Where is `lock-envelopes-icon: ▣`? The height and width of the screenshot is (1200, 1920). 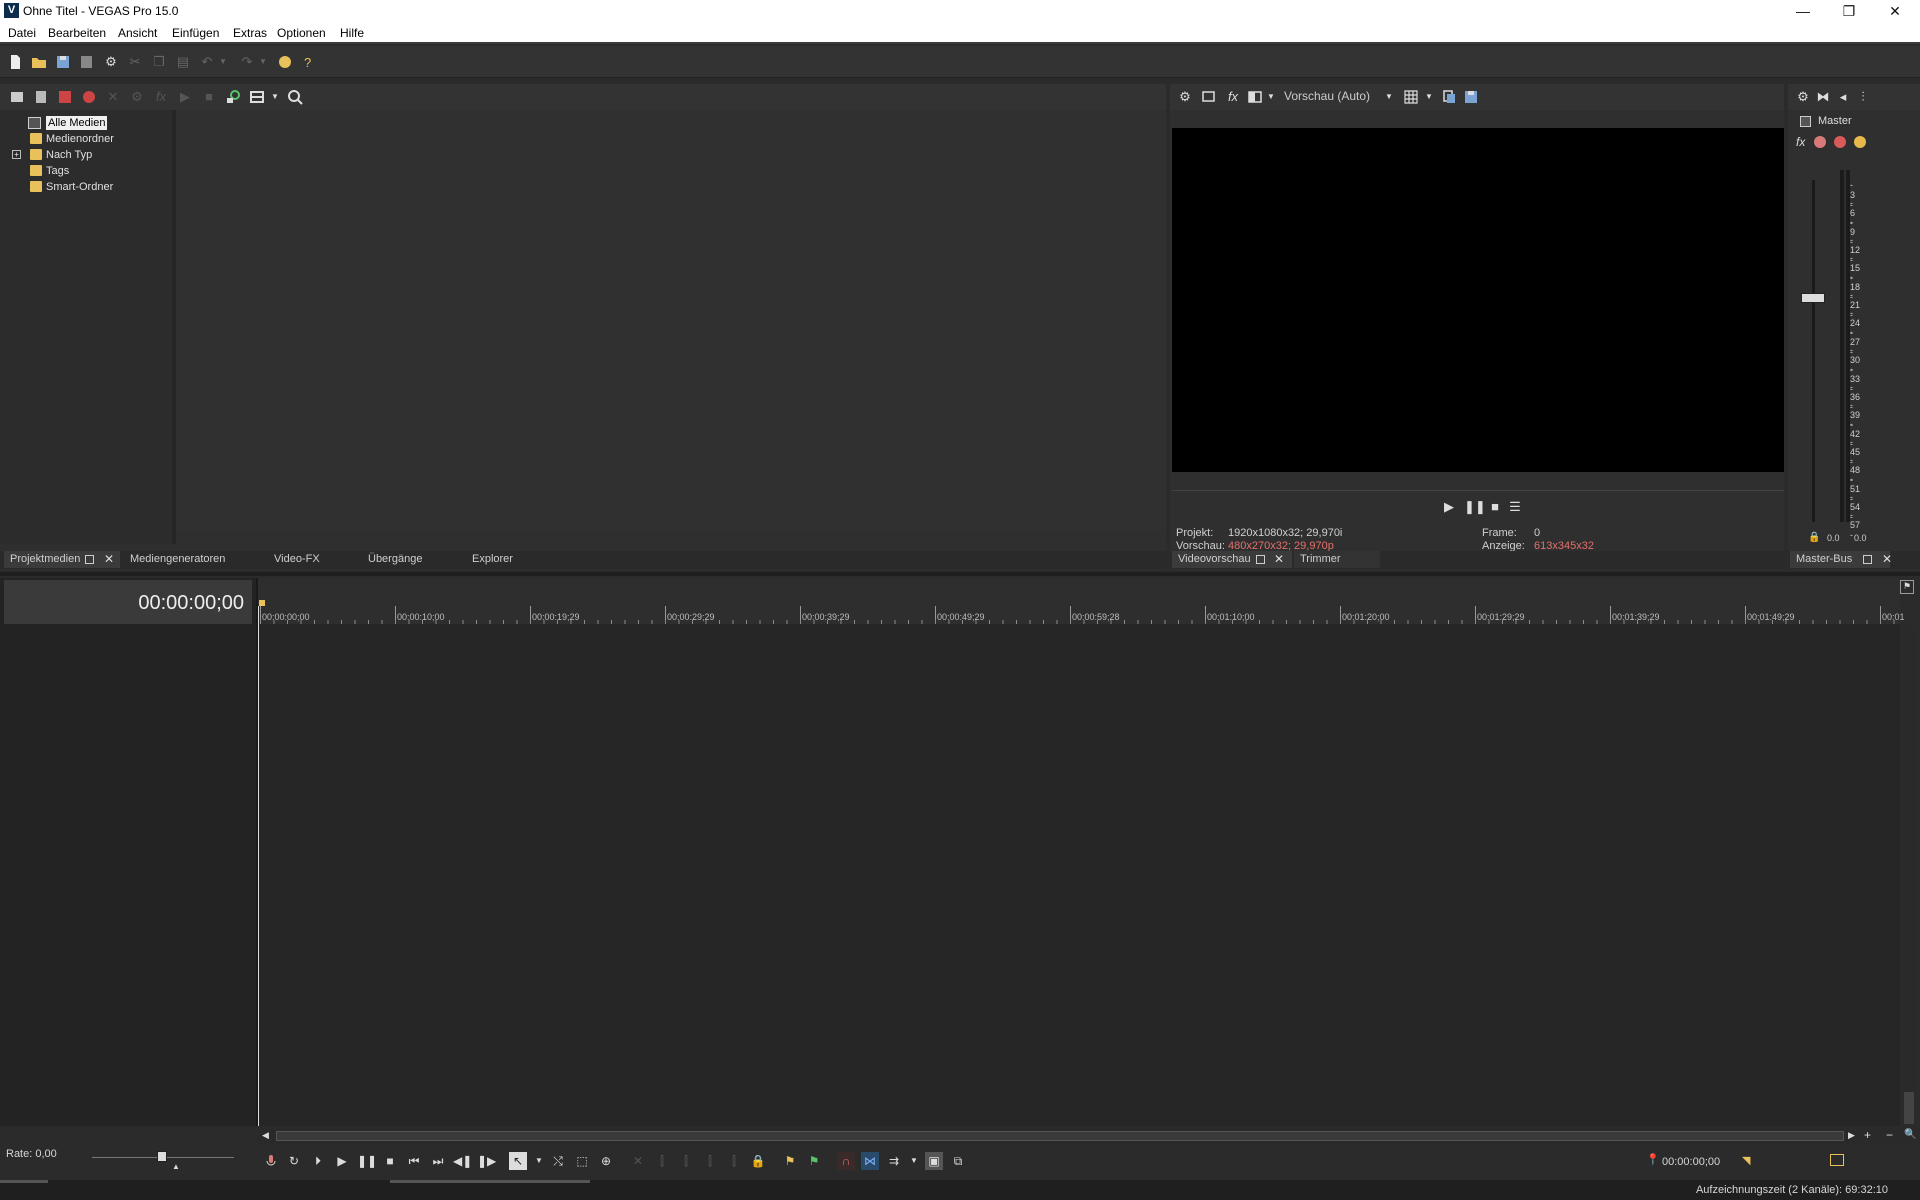
lock-envelopes-icon: ▣ is located at coordinates (934, 1161).